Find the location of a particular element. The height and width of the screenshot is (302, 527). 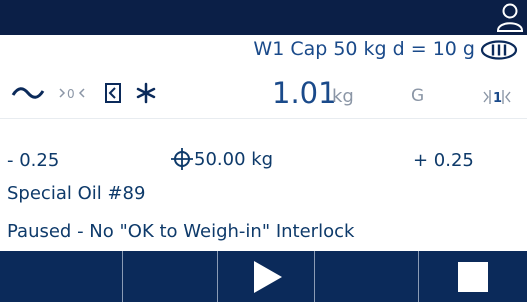

center-of-zero-icon: 0 is located at coordinates (72, 94).